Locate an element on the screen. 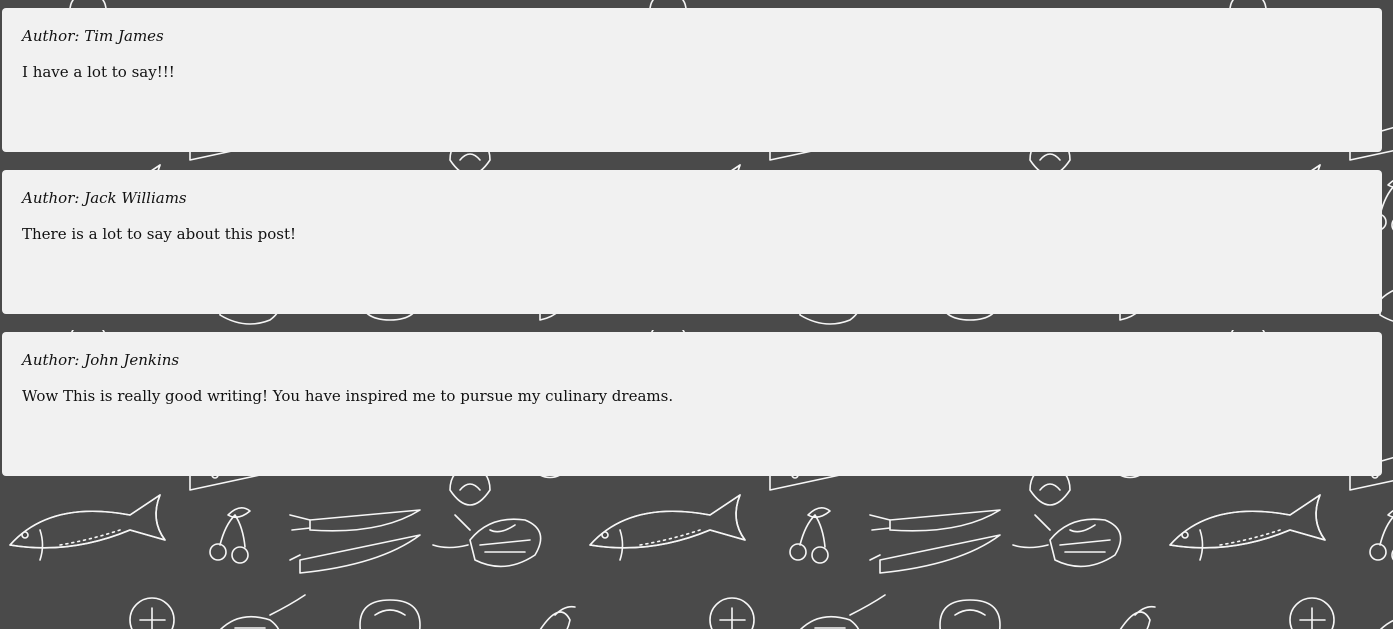 The height and width of the screenshot is (629, 1393). comment-author: Author: John Jenkins is located at coordinates (101, 360).